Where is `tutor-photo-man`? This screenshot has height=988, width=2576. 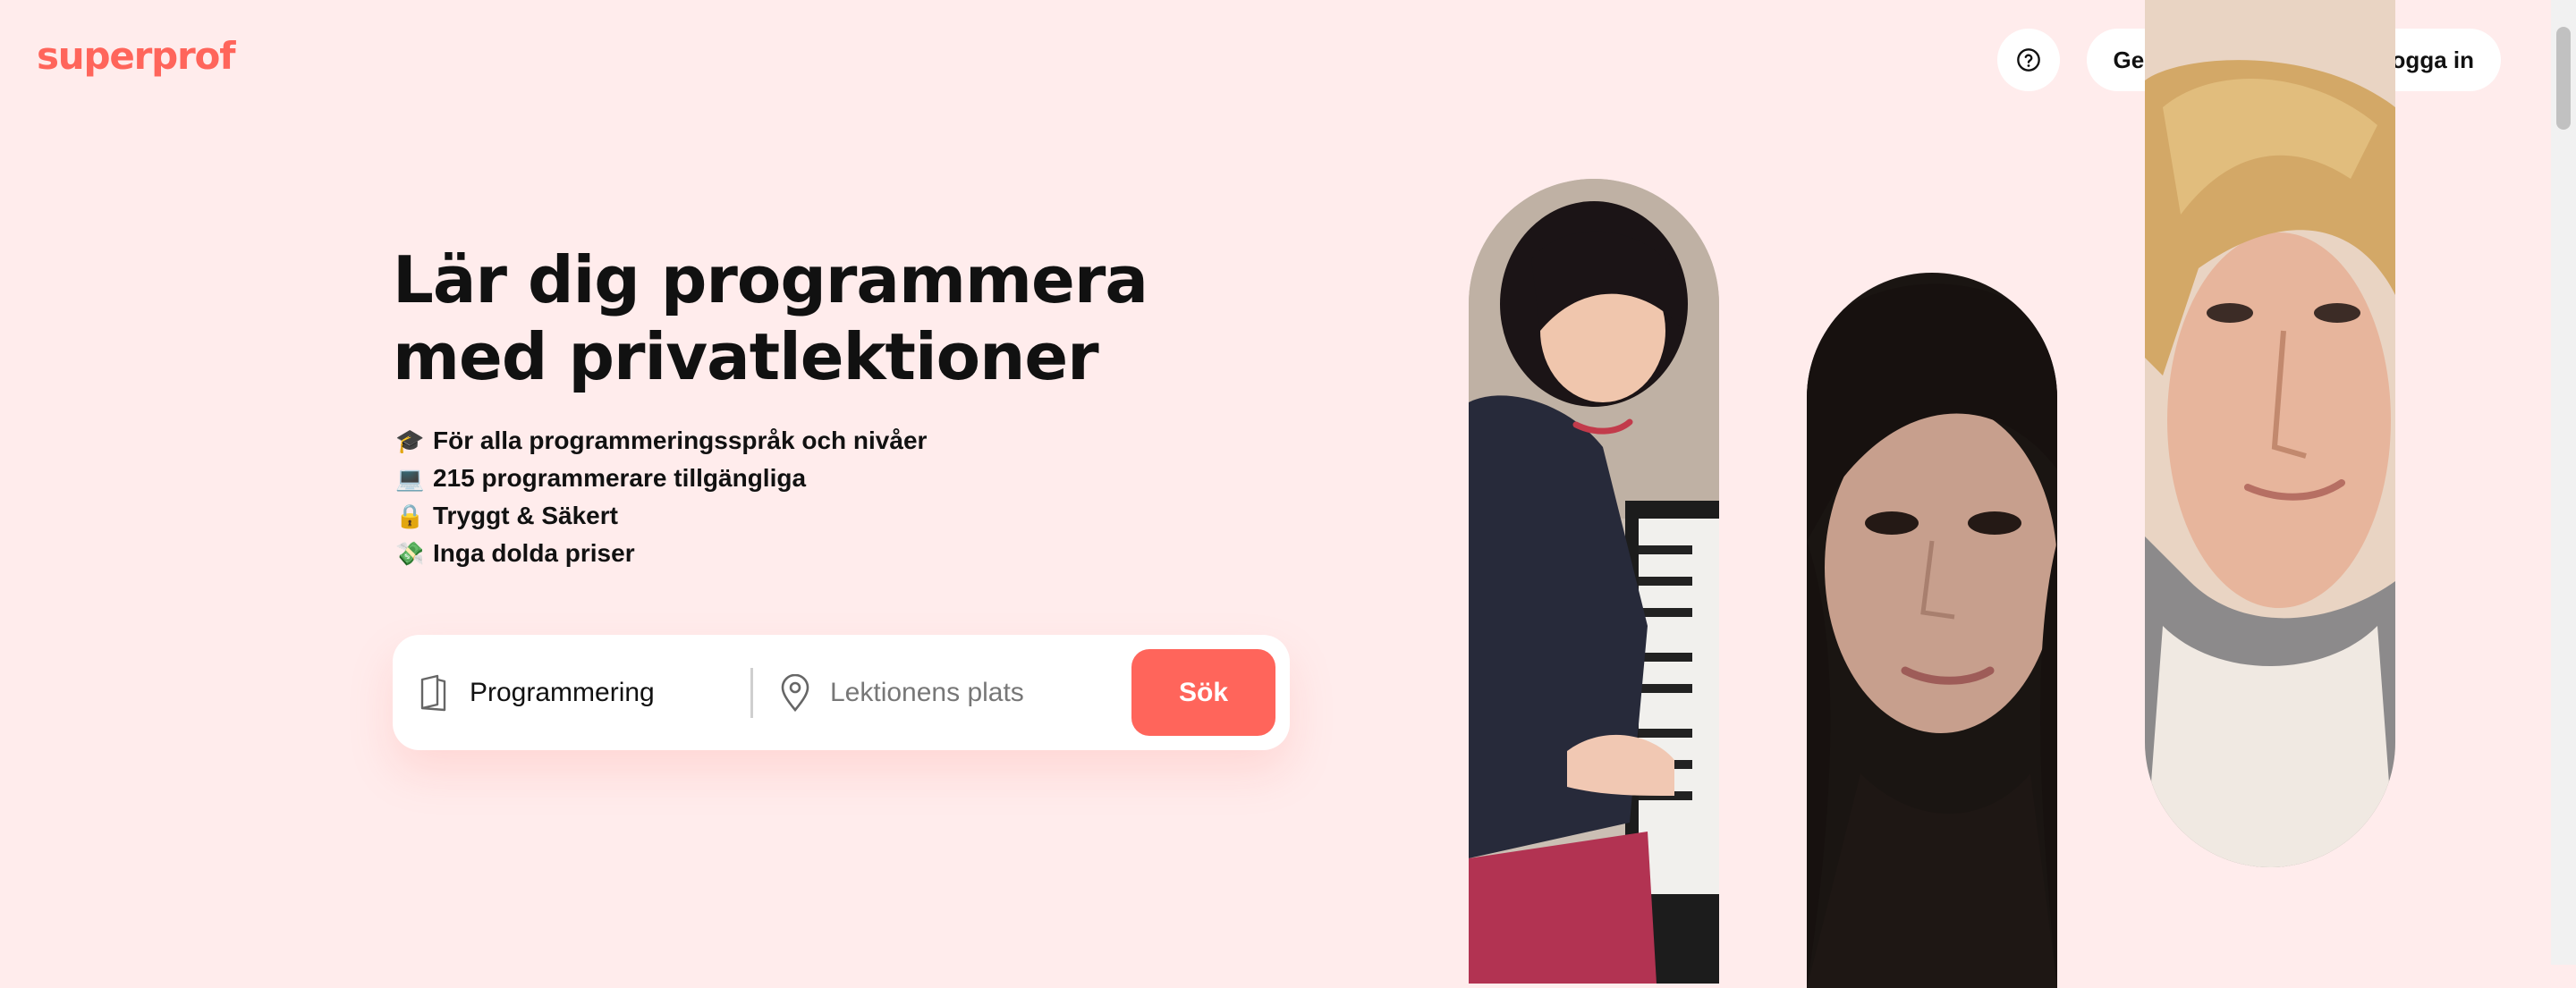 tutor-photo-man is located at coordinates (2270, 433).